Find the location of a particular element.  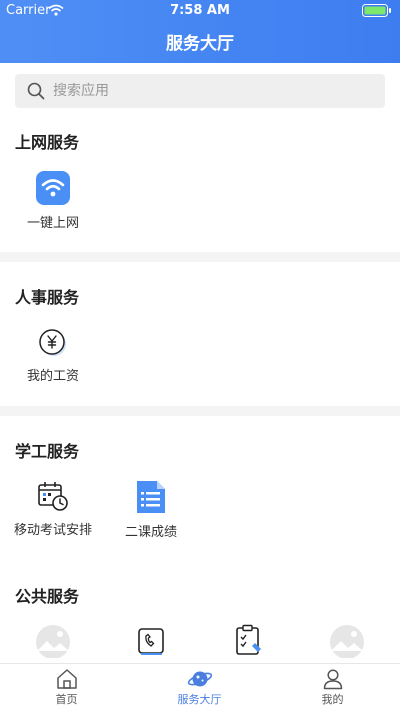

tab-bar: 首页 服务大厅 我的 is located at coordinates (200, 687).